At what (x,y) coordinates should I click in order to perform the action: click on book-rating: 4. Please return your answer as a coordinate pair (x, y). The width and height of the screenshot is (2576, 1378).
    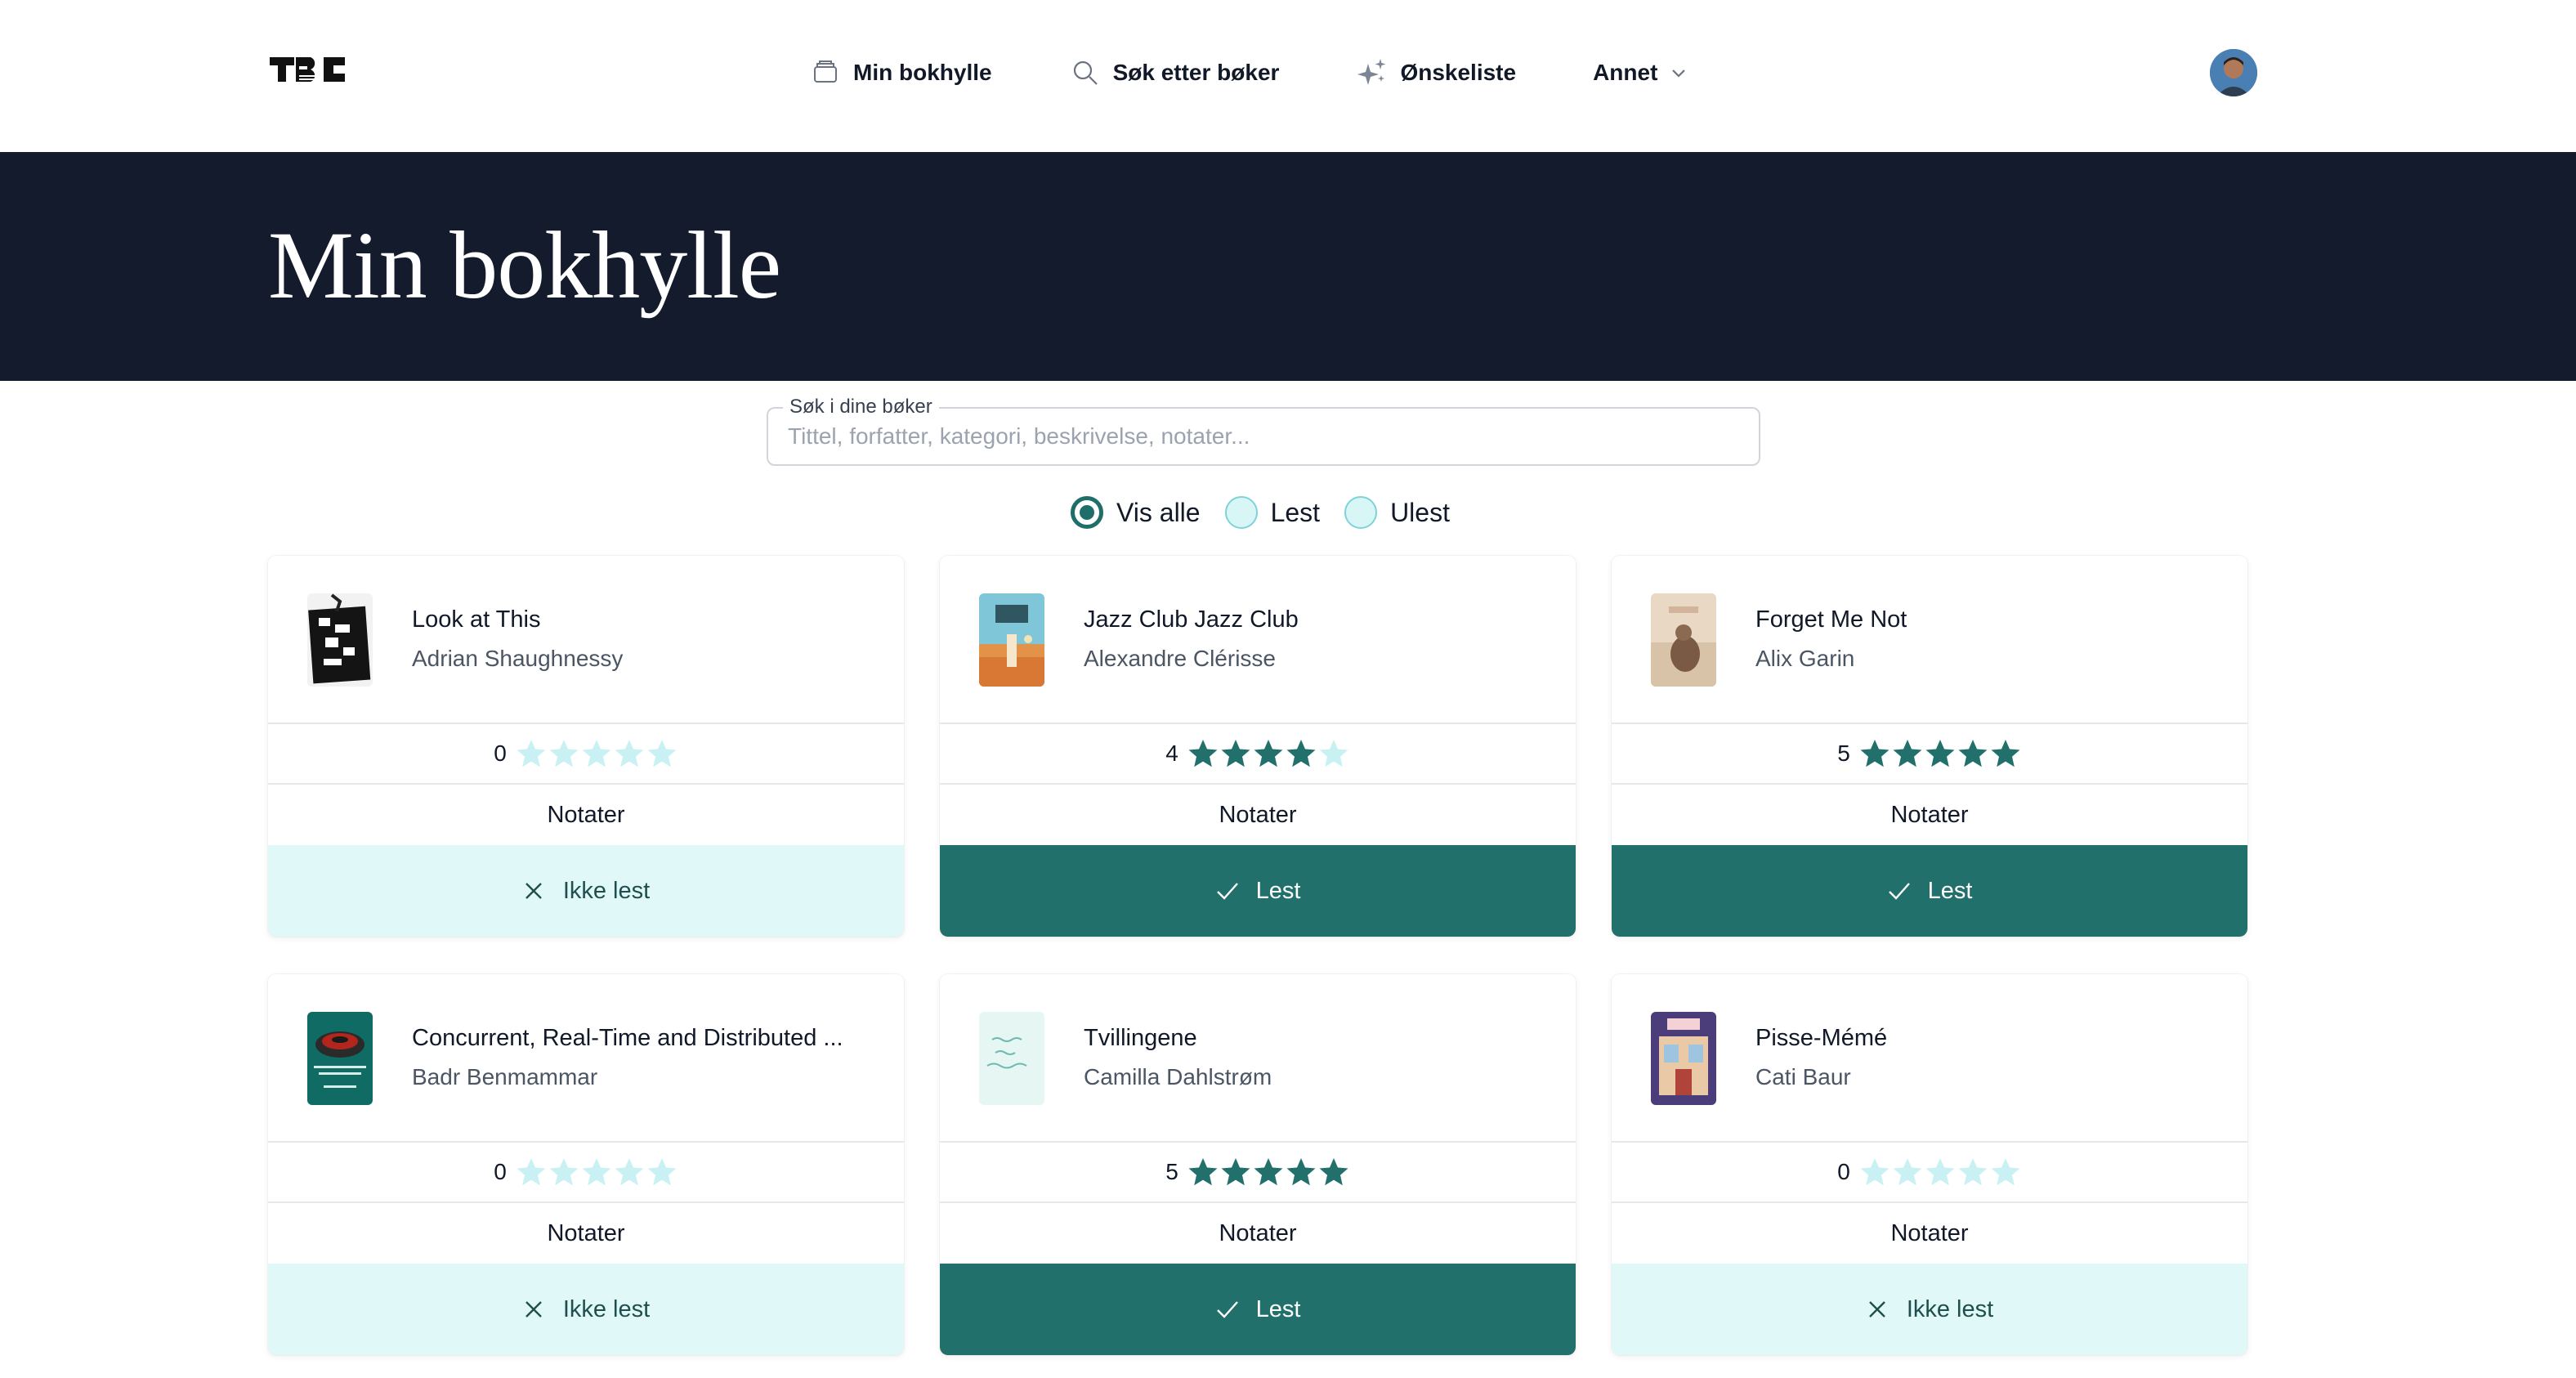
    Looking at the image, I should click on (1258, 754).